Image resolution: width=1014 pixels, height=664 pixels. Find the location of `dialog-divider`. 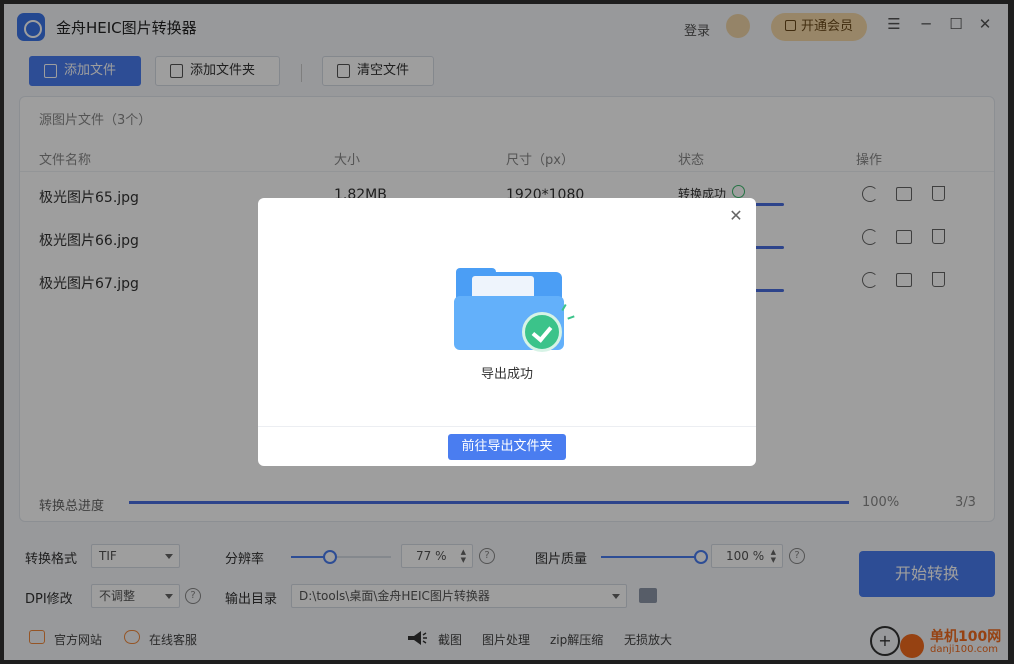

dialog-divider is located at coordinates (507, 426).